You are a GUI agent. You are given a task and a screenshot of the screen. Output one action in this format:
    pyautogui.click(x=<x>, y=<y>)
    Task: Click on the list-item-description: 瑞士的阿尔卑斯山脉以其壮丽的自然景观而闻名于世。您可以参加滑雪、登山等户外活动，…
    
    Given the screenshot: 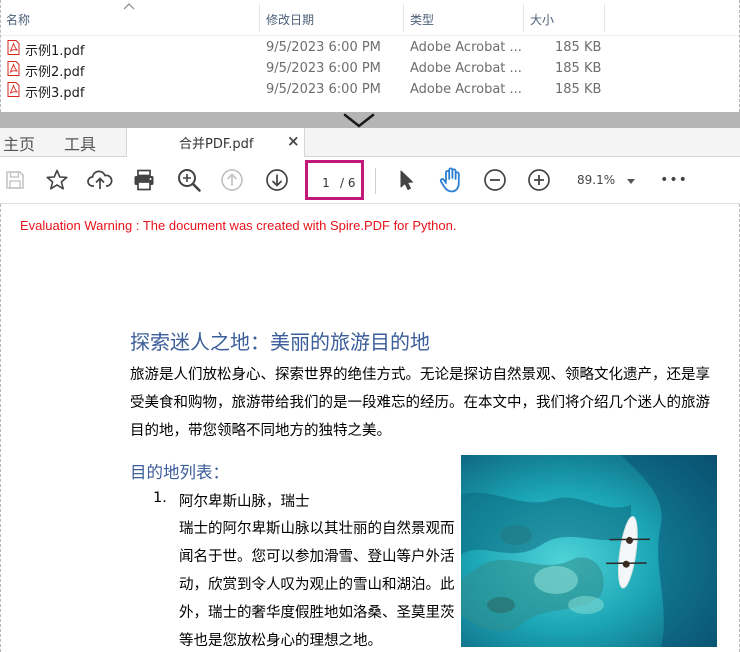 What is the action you would take?
    pyautogui.click(x=317, y=585)
    